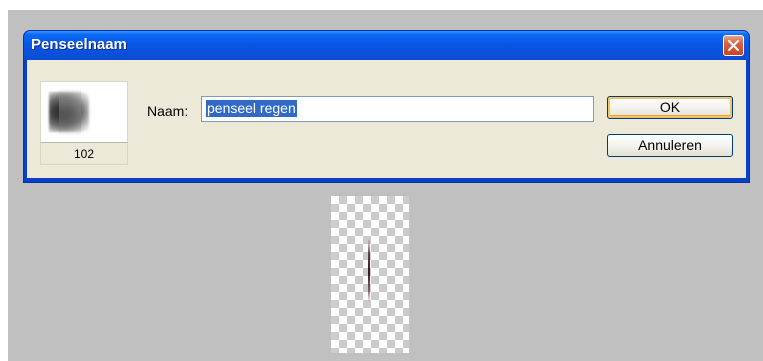 This screenshot has height=361, width=763. What do you see at coordinates (670, 107) in the screenshot?
I see `ok-button: OK` at bounding box center [670, 107].